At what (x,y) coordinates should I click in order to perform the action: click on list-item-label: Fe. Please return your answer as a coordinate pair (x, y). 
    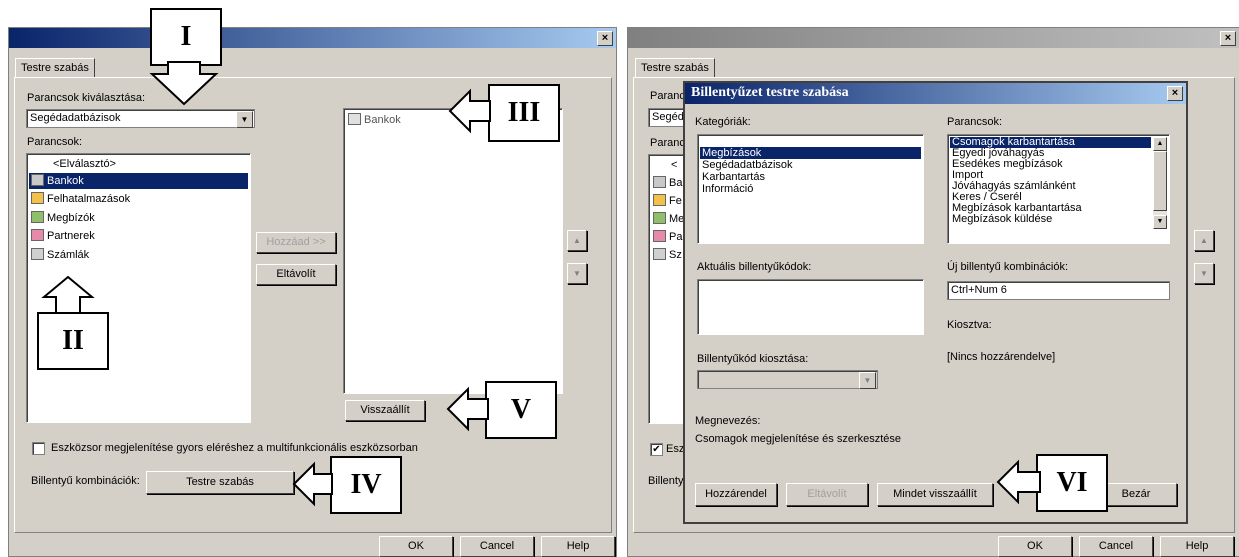
    Looking at the image, I should click on (675, 201).